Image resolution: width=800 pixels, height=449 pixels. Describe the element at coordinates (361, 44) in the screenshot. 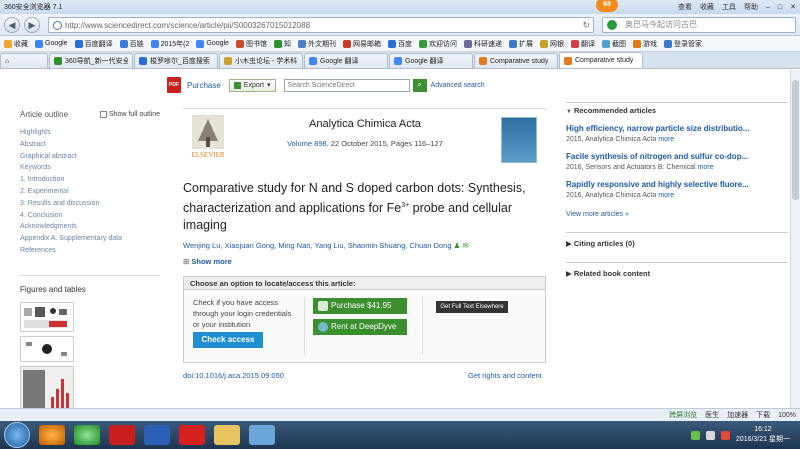

I see `bookmark-item: 网易邮箱` at that location.